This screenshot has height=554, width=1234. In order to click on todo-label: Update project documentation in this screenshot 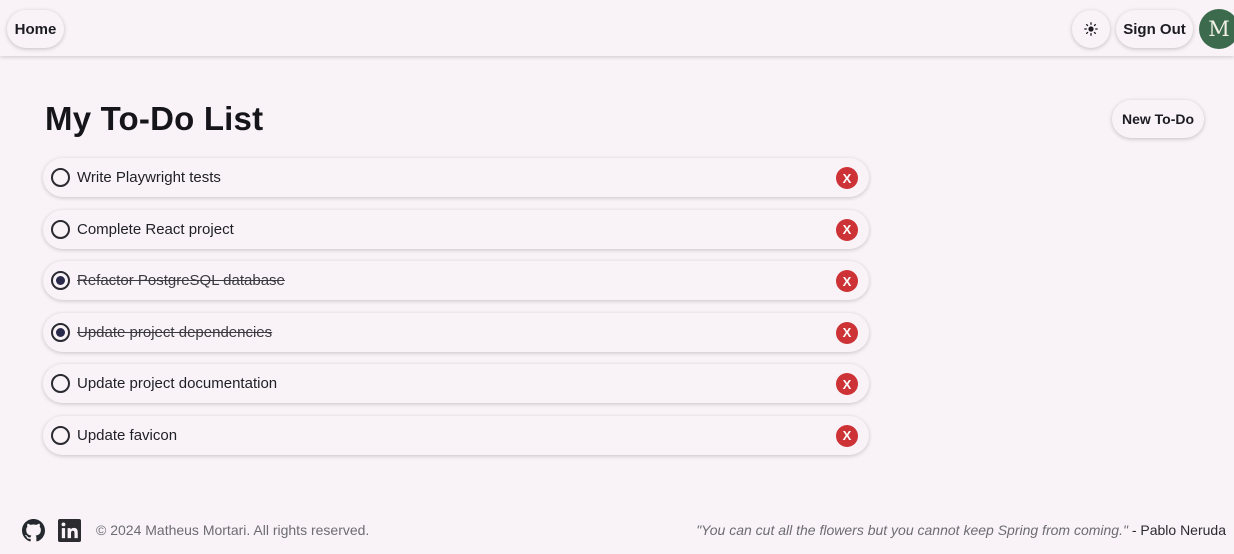, I will do `click(177, 383)`.